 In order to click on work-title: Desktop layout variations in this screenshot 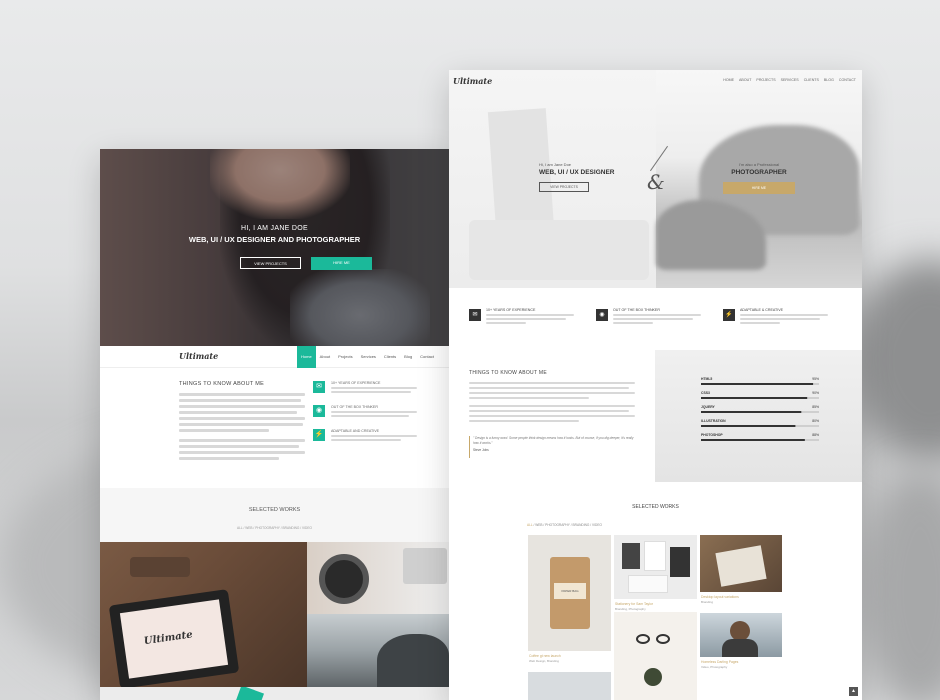, I will do `click(720, 597)`.